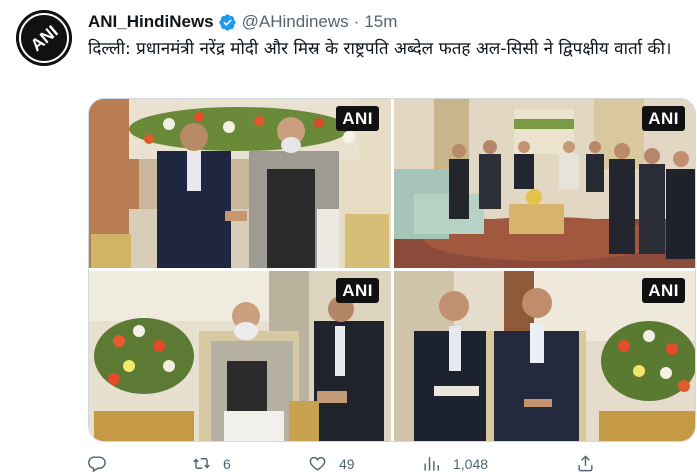 The width and height of the screenshot is (697, 472). I want to click on views-count: 1,048, so click(471, 463).